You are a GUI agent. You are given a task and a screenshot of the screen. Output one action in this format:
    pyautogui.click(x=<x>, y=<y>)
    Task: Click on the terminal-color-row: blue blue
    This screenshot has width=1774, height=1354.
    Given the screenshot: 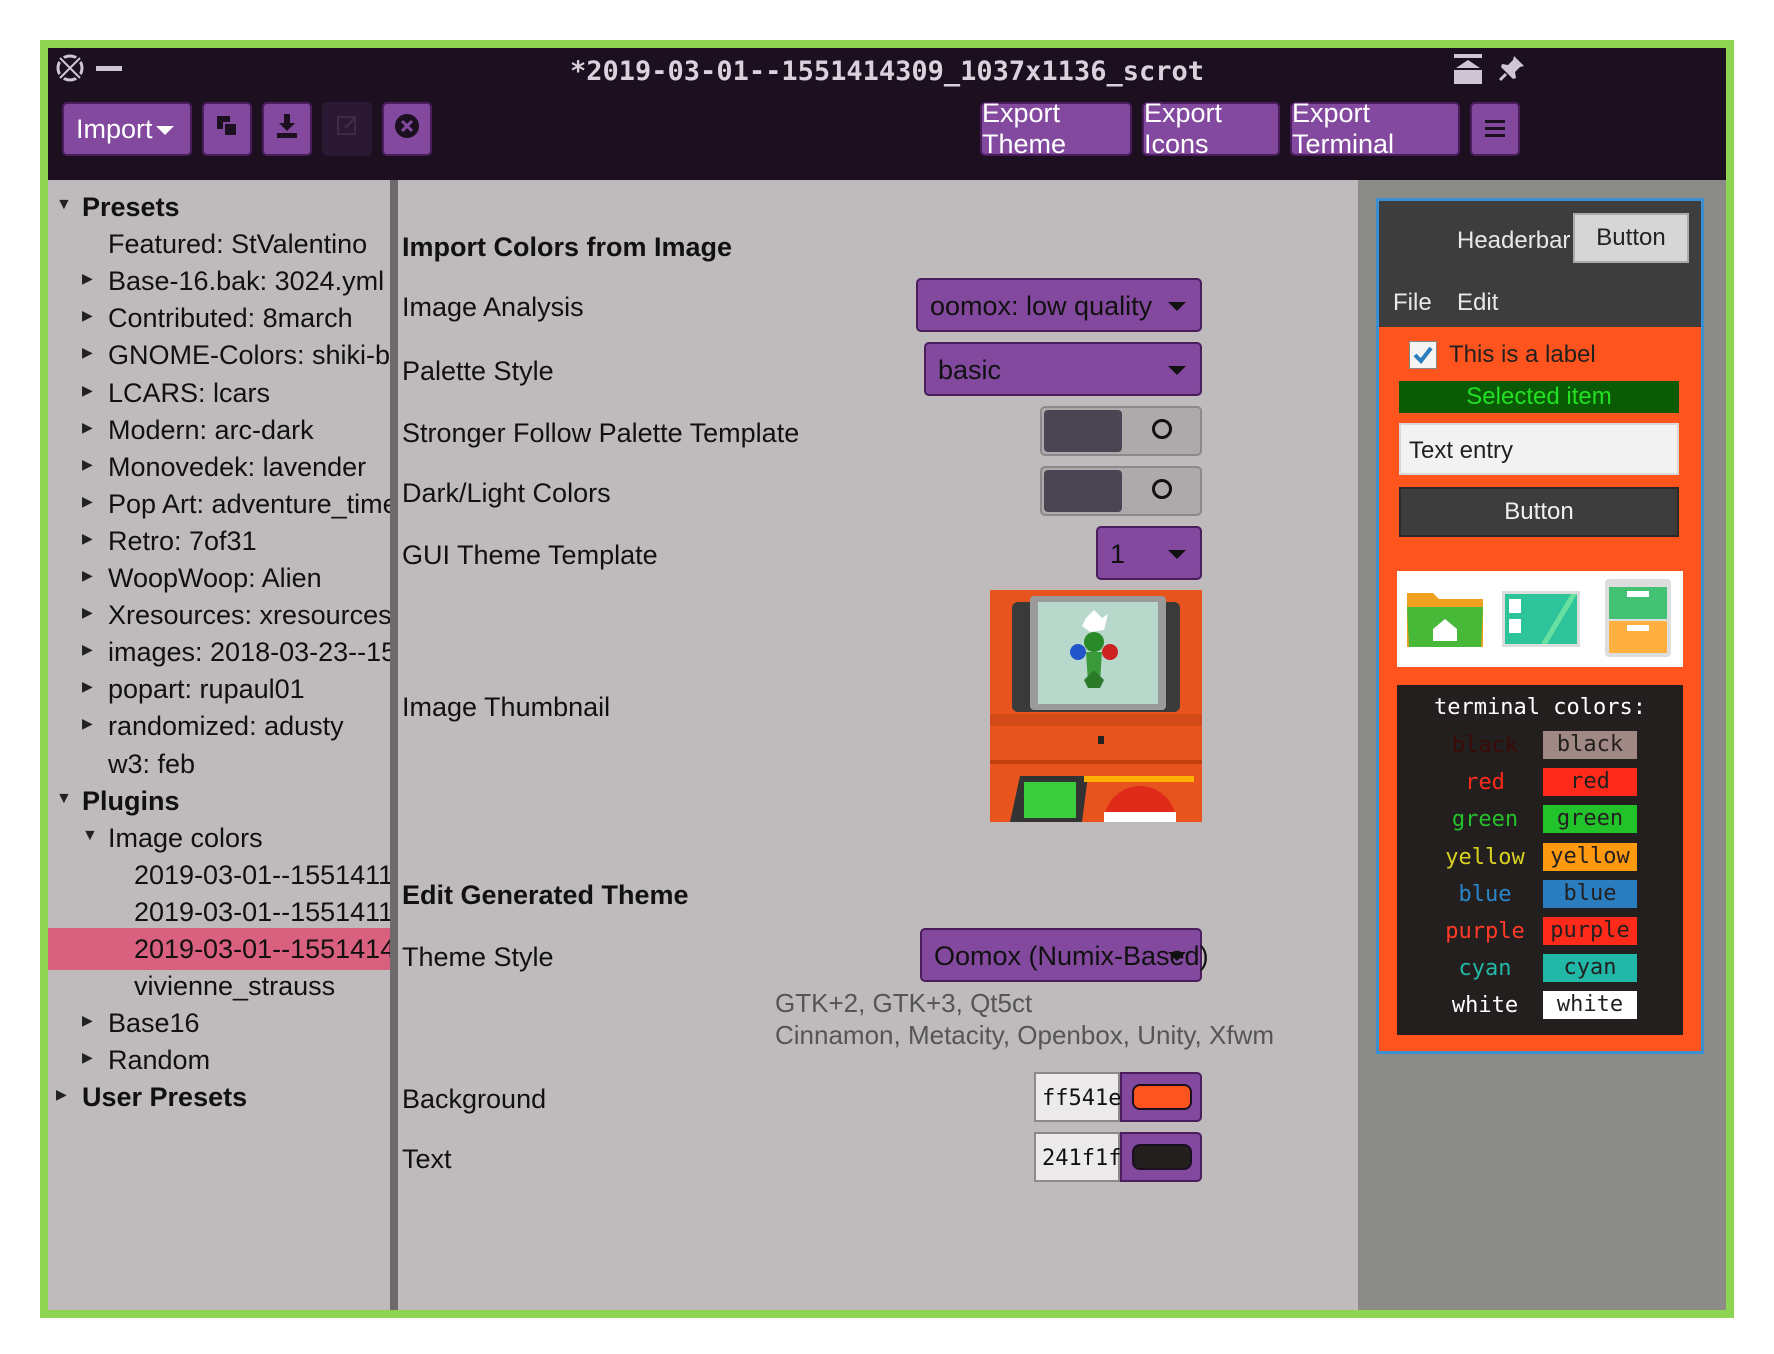 What is the action you would take?
    pyautogui.click(x=1540, y=896)
    